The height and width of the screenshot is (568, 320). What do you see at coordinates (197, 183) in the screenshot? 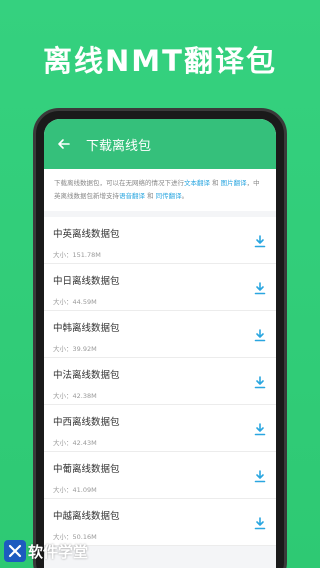
I see `text-translate-link: 文本翻译` at bounding box center [197, 183].